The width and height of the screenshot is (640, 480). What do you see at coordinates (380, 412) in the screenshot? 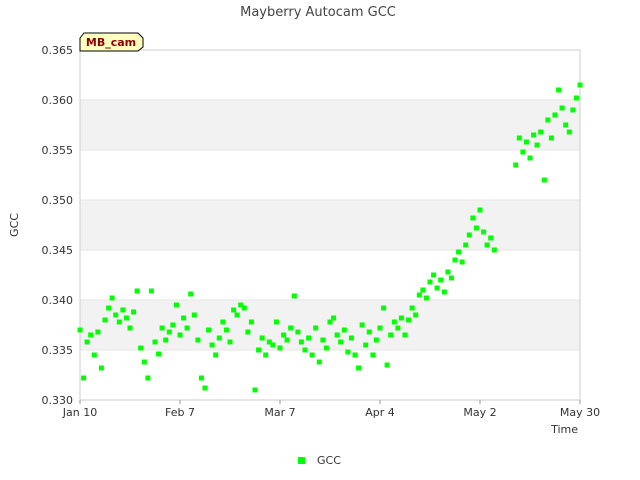
I see `x-tick-label: Apr 4` at bounding box center [380, 412].